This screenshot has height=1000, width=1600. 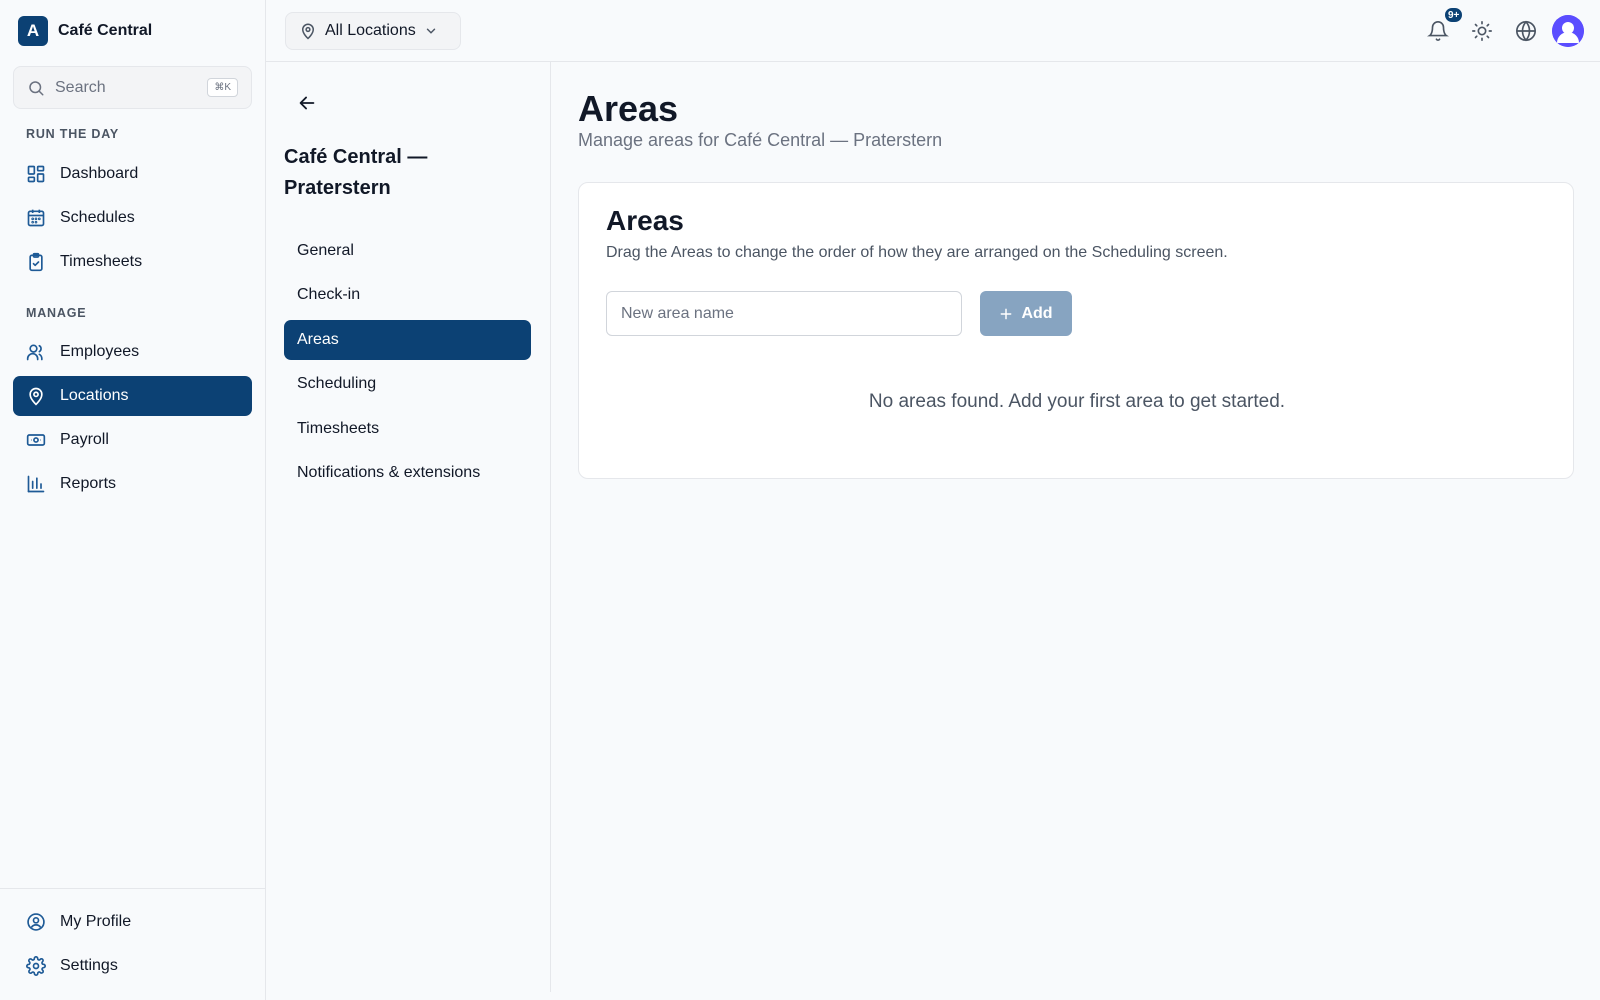 What do you see at coordinates (36, 440) in the screenshot?
I see `banknote-icon` at bounding box center [36, 440].